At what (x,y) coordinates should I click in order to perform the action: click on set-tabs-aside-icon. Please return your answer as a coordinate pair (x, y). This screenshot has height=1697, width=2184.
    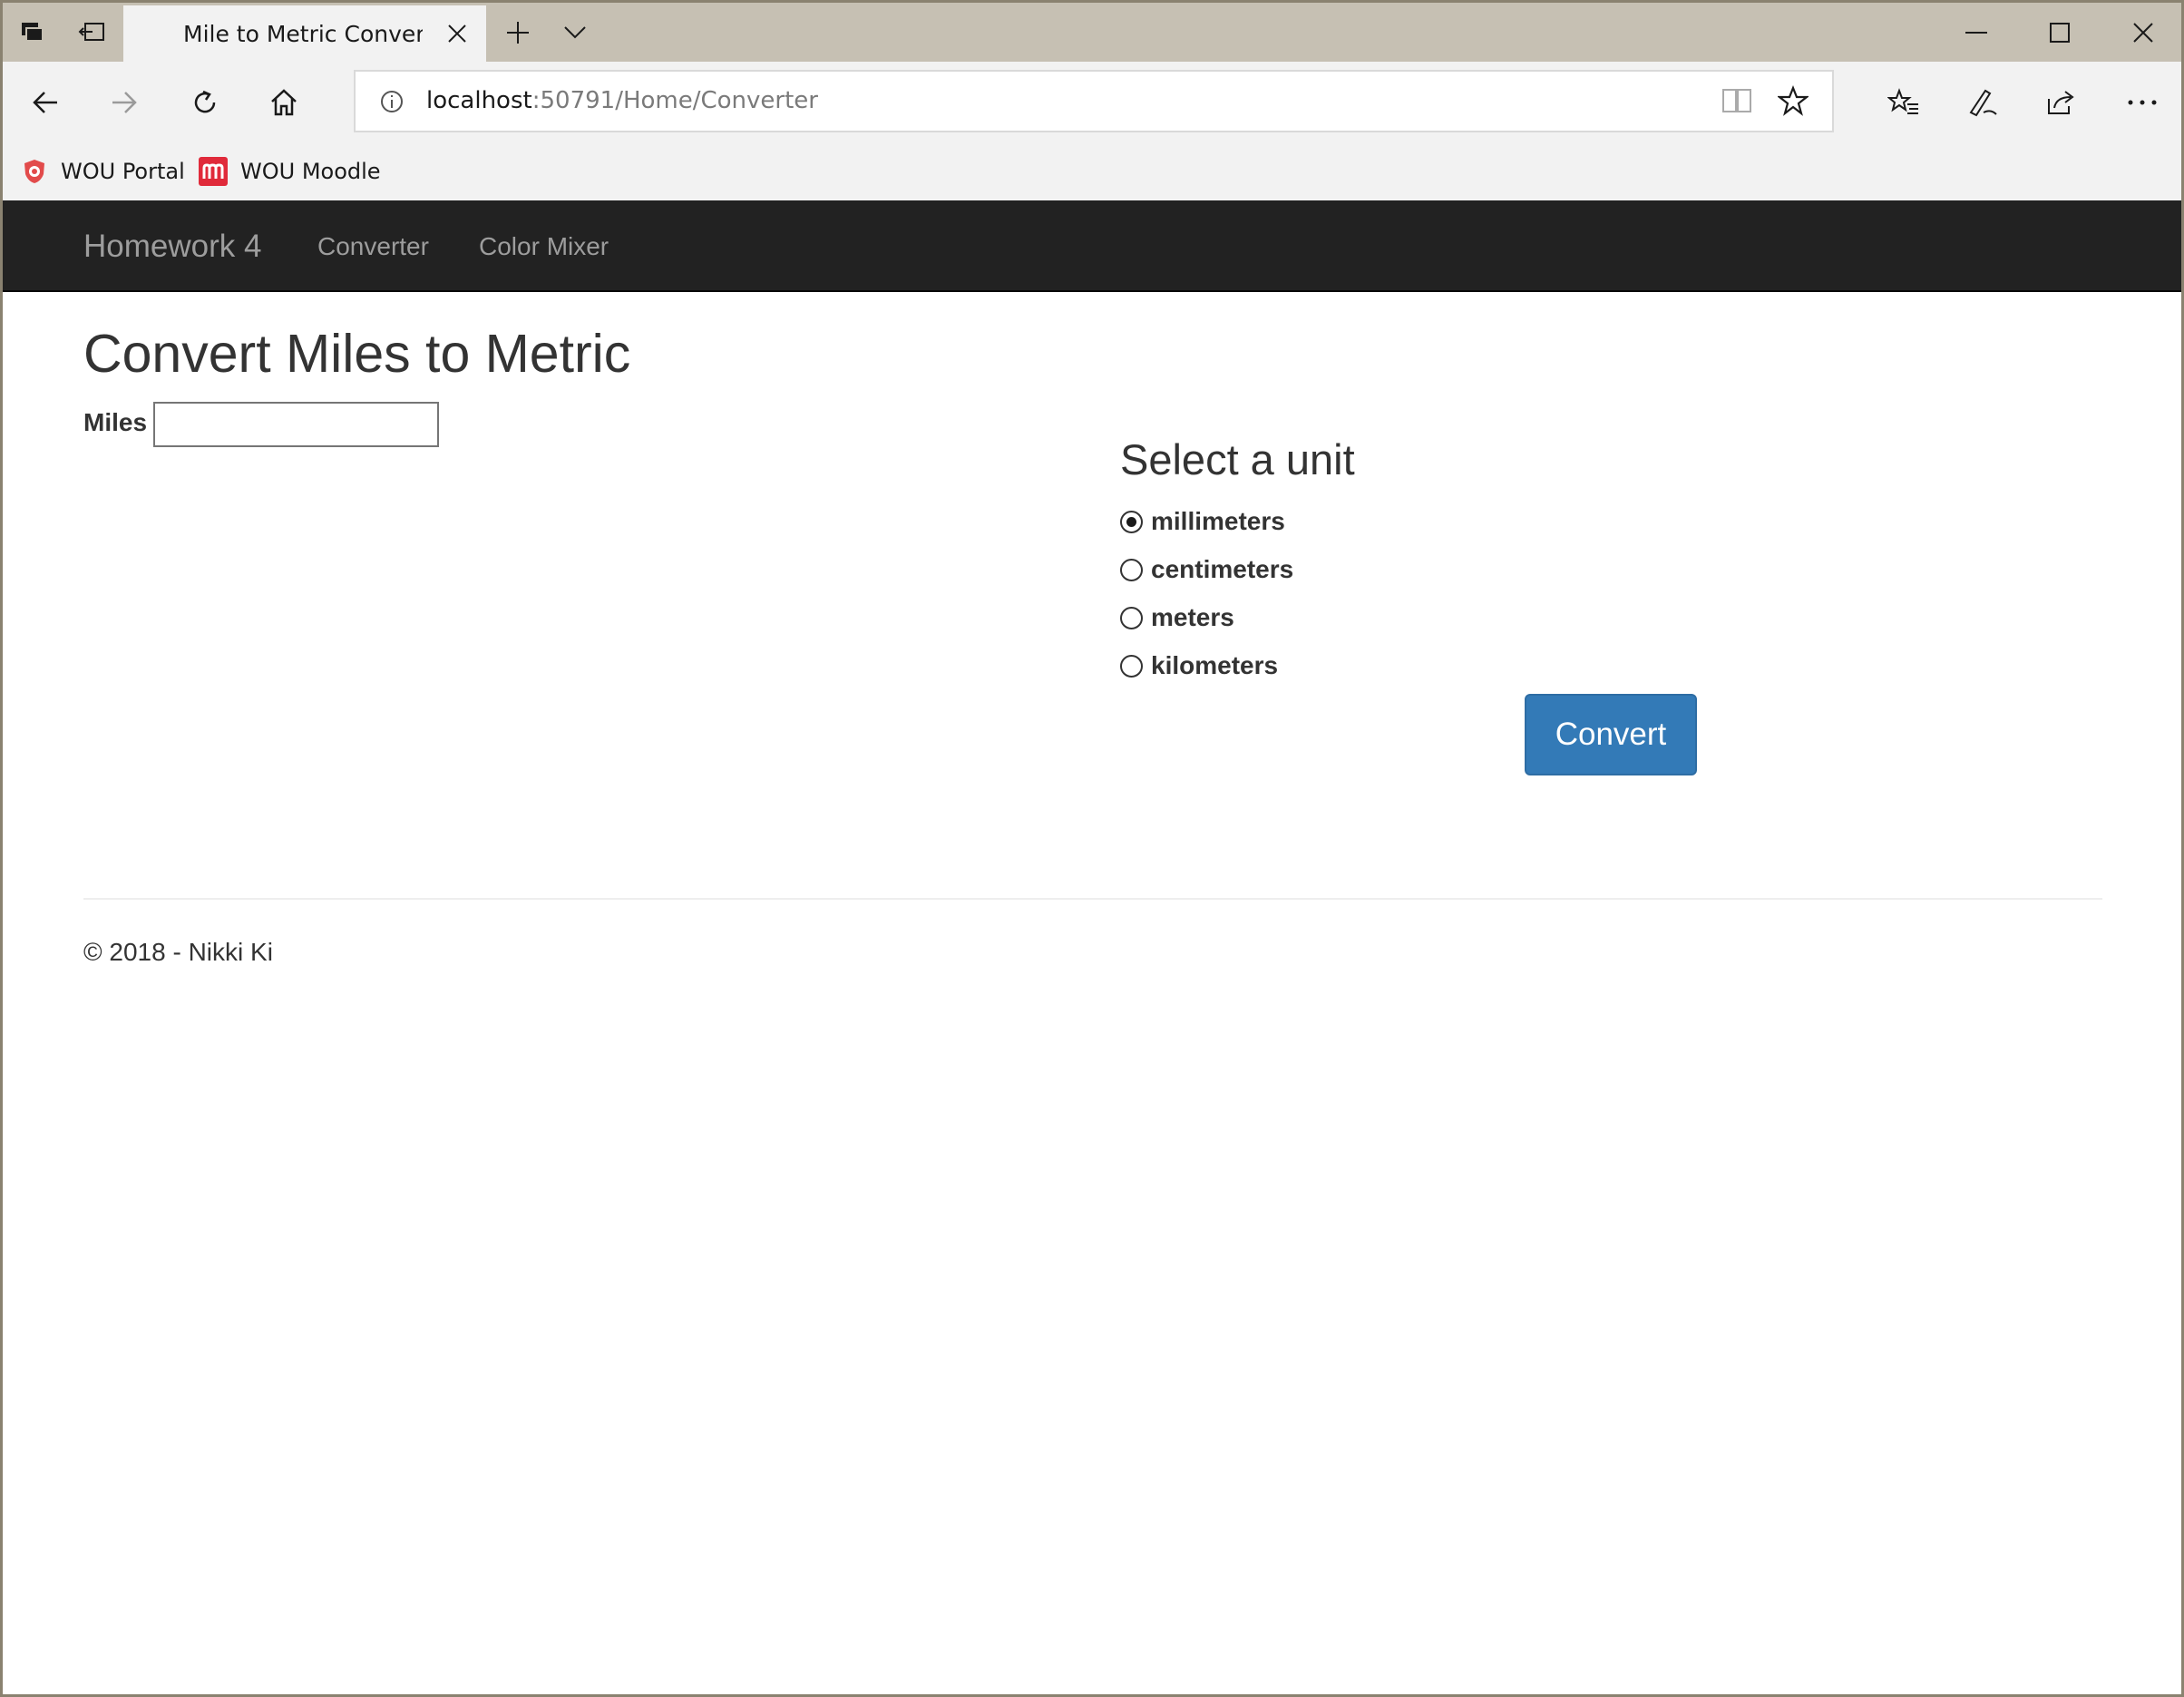
    Looking at the image, I should click on (92, 32).